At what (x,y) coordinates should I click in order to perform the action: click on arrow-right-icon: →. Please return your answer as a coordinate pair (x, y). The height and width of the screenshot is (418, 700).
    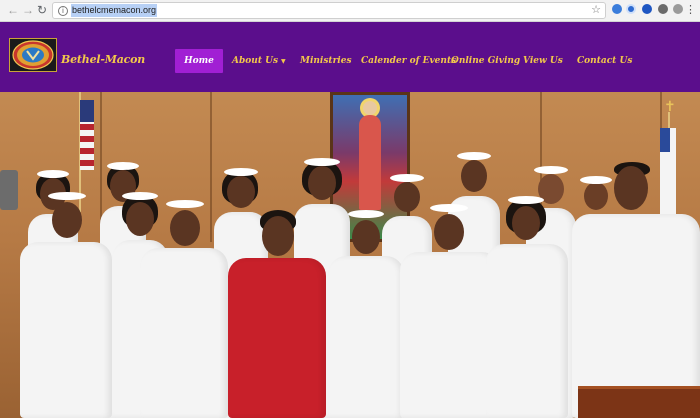
    Looking at the image, I should click on (28, 10).